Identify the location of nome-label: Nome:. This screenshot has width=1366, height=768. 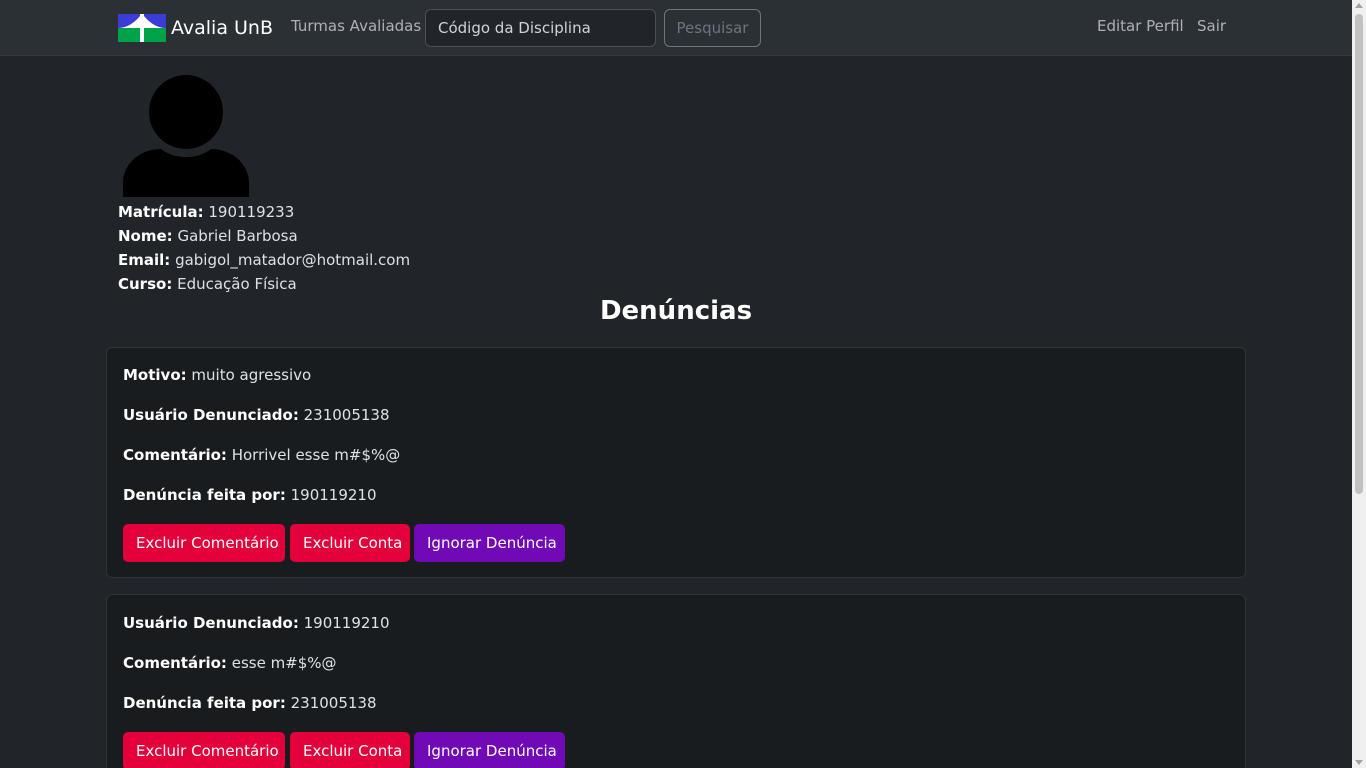
(145, 236).